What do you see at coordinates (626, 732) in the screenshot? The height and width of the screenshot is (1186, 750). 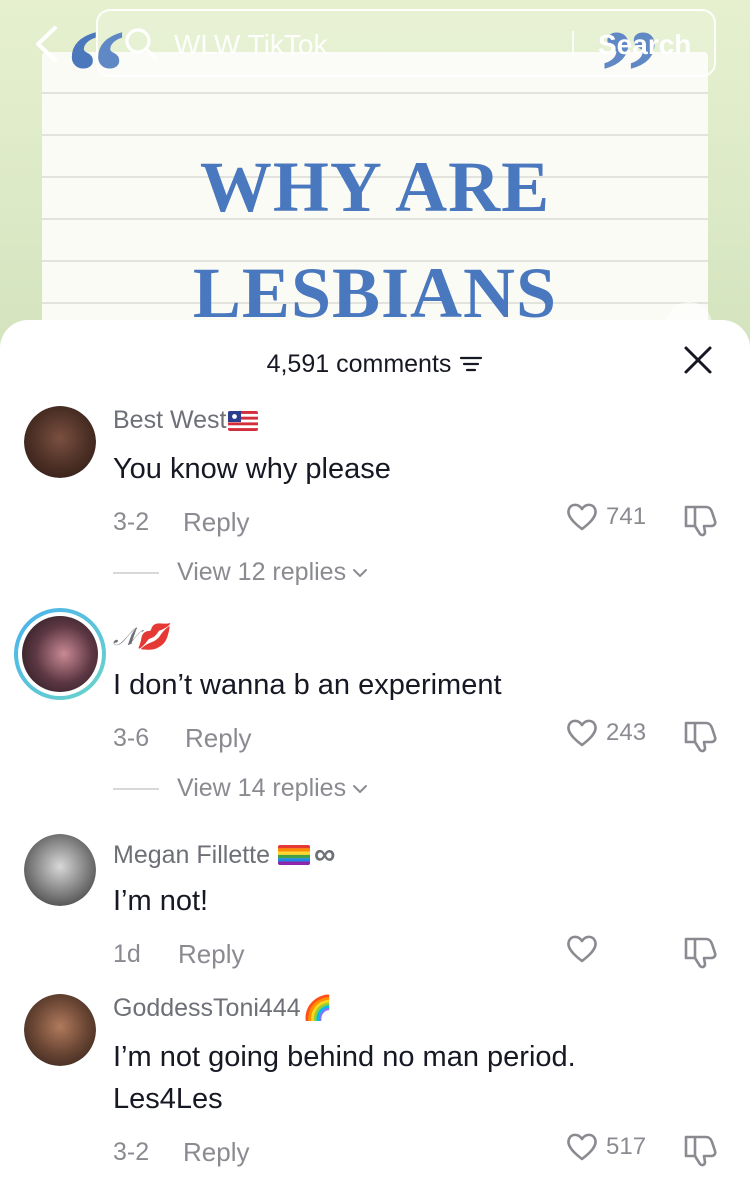 I see `like-count: 243` at bounding box center [626, 732].